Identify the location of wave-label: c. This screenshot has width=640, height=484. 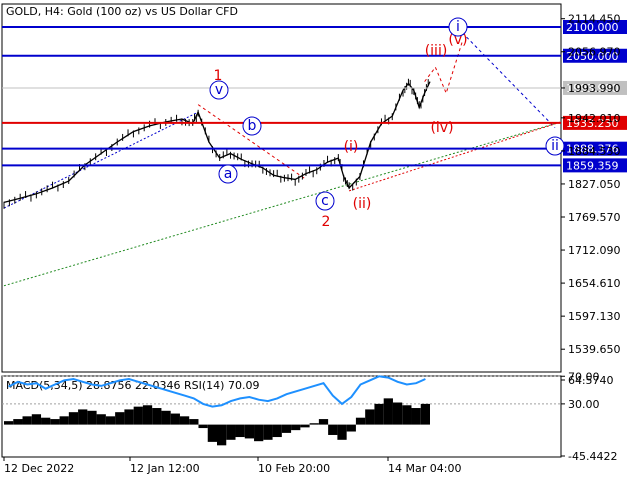
(325, 201).